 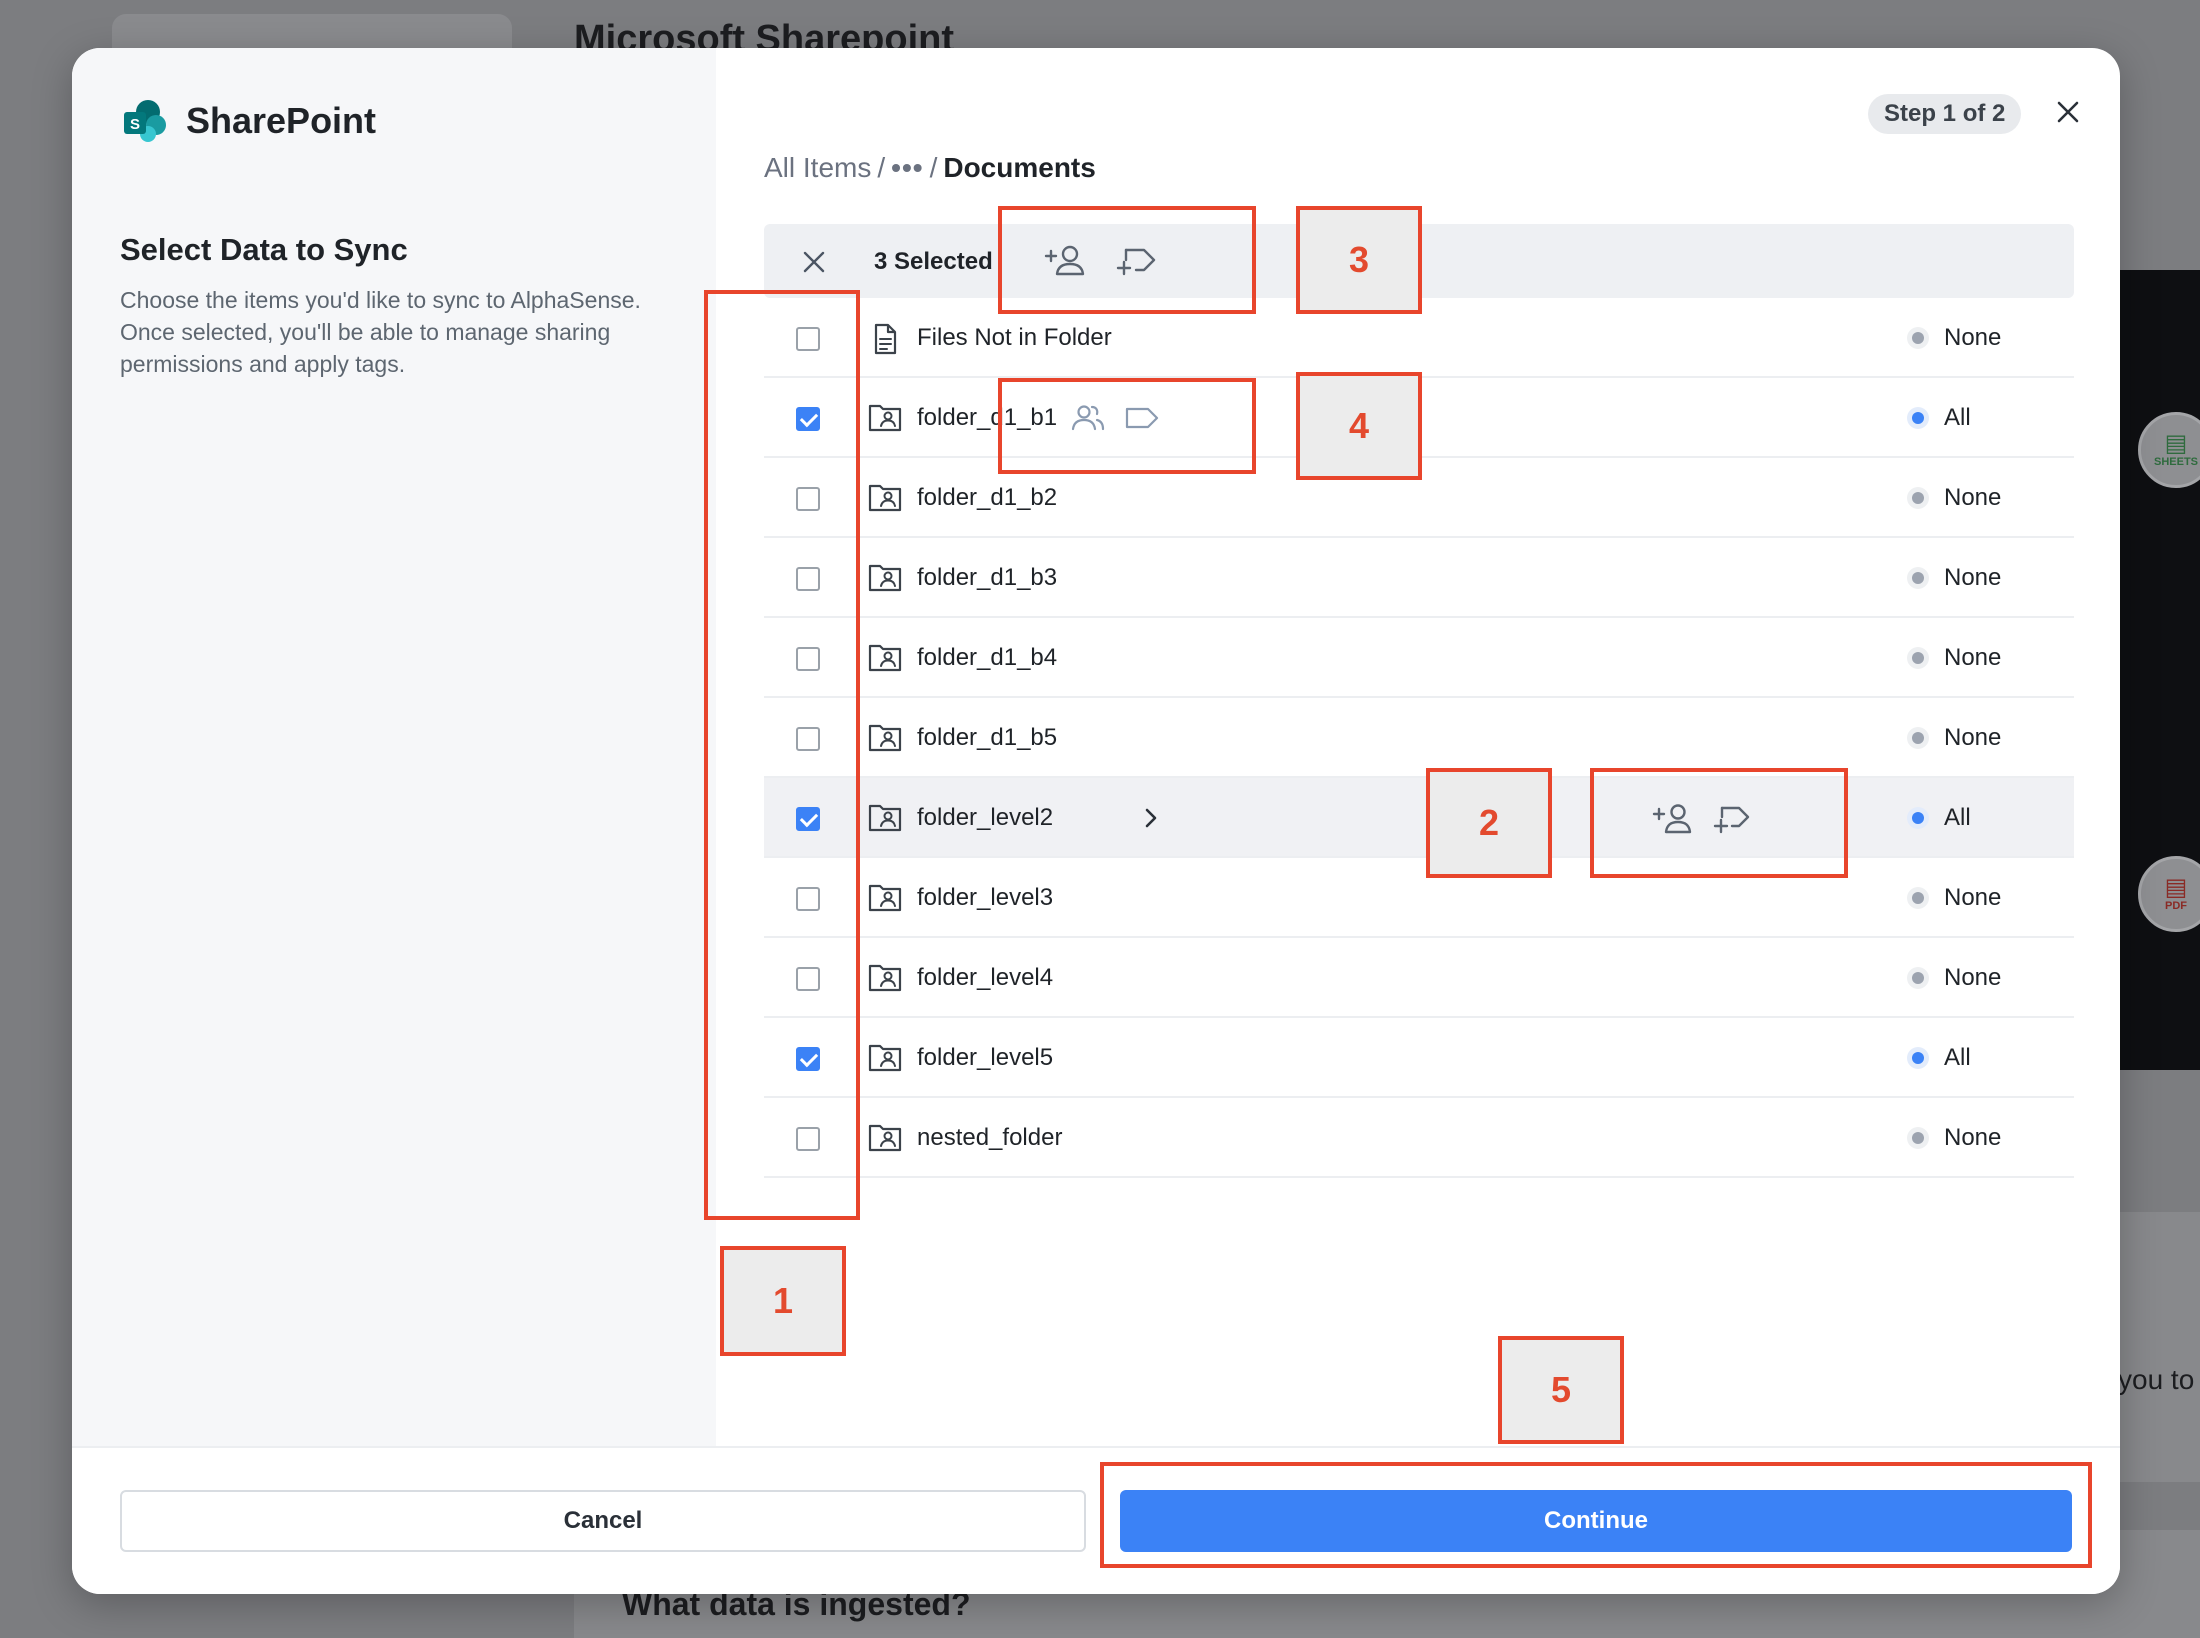 What do you see at coordinates (987, 738) in the screenshot?
I see `item-name: folder_d1_b5` at bounding box center [987, 738].